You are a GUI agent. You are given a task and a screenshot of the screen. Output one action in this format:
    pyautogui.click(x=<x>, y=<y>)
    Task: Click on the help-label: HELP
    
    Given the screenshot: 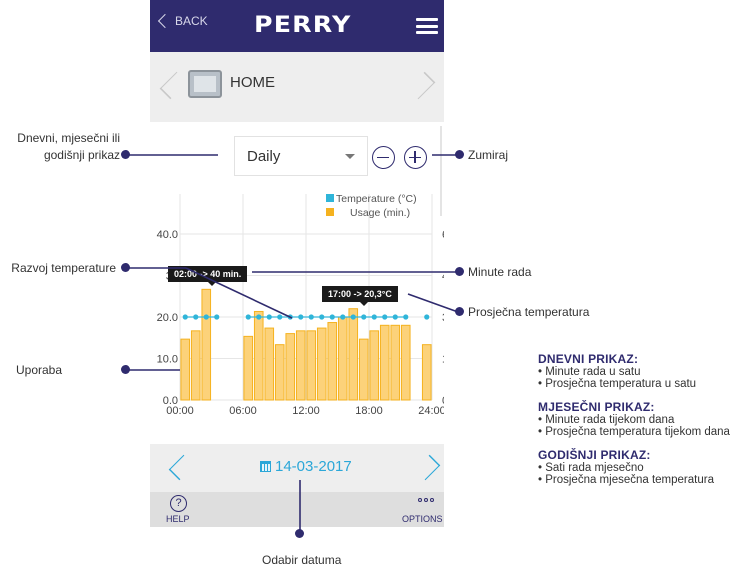 What is the action you would take?
    pyautogui.click(x=178, y=519)
    